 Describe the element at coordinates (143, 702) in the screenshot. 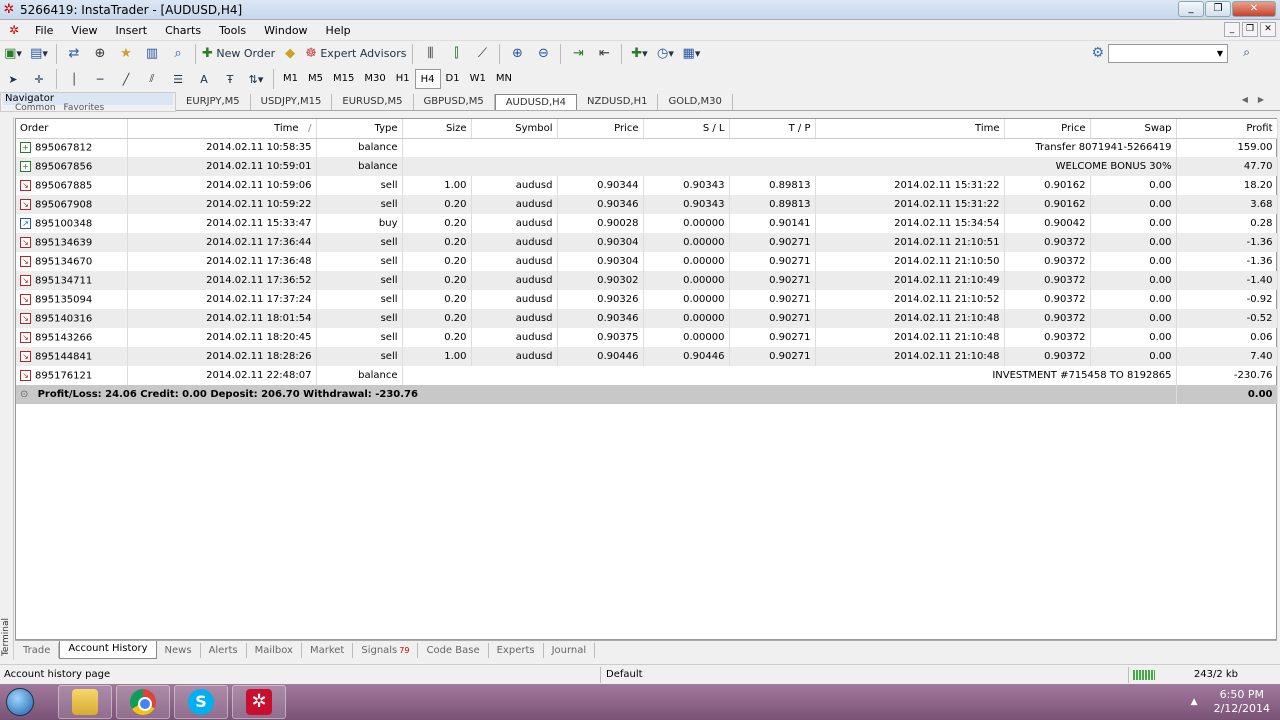

I see `taskbar-chrome` at that location.